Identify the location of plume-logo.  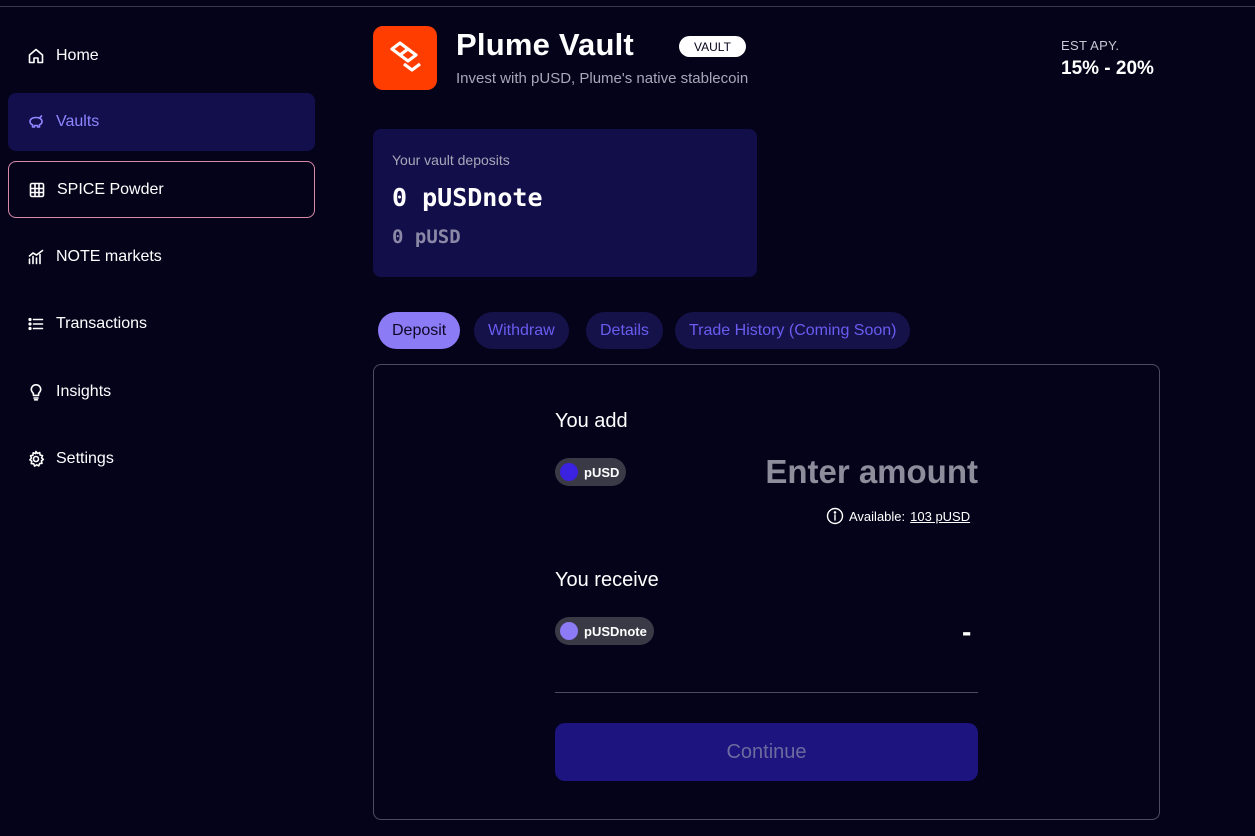
(405, 58).